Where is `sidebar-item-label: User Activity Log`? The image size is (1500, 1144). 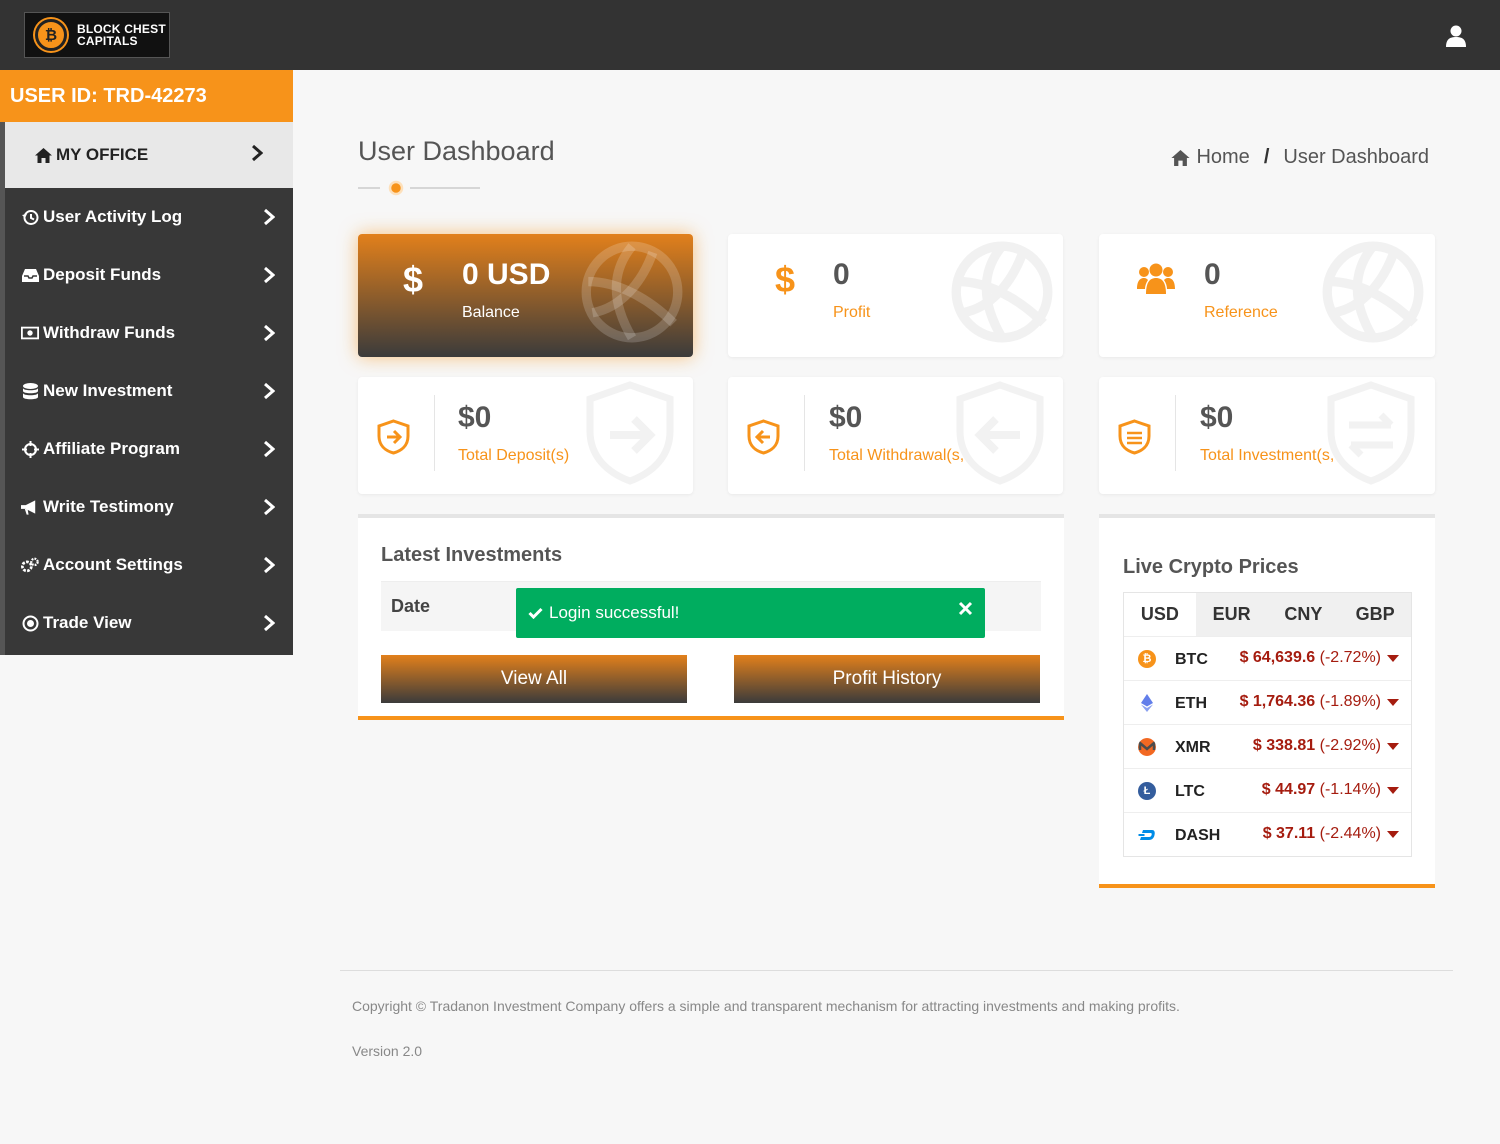 sidebar-item-label: User Activity Log is located at coordinates (113, 216).